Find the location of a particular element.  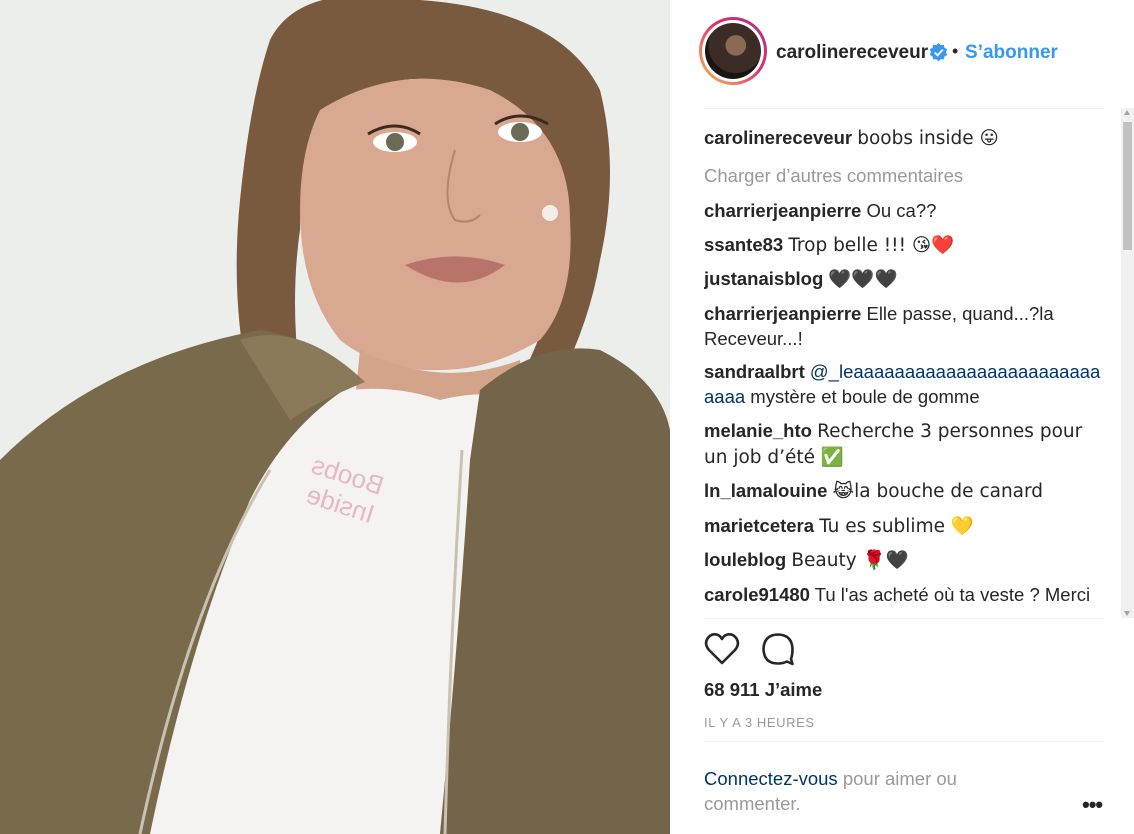

avatar-frame is located at coordinates (733, 51).